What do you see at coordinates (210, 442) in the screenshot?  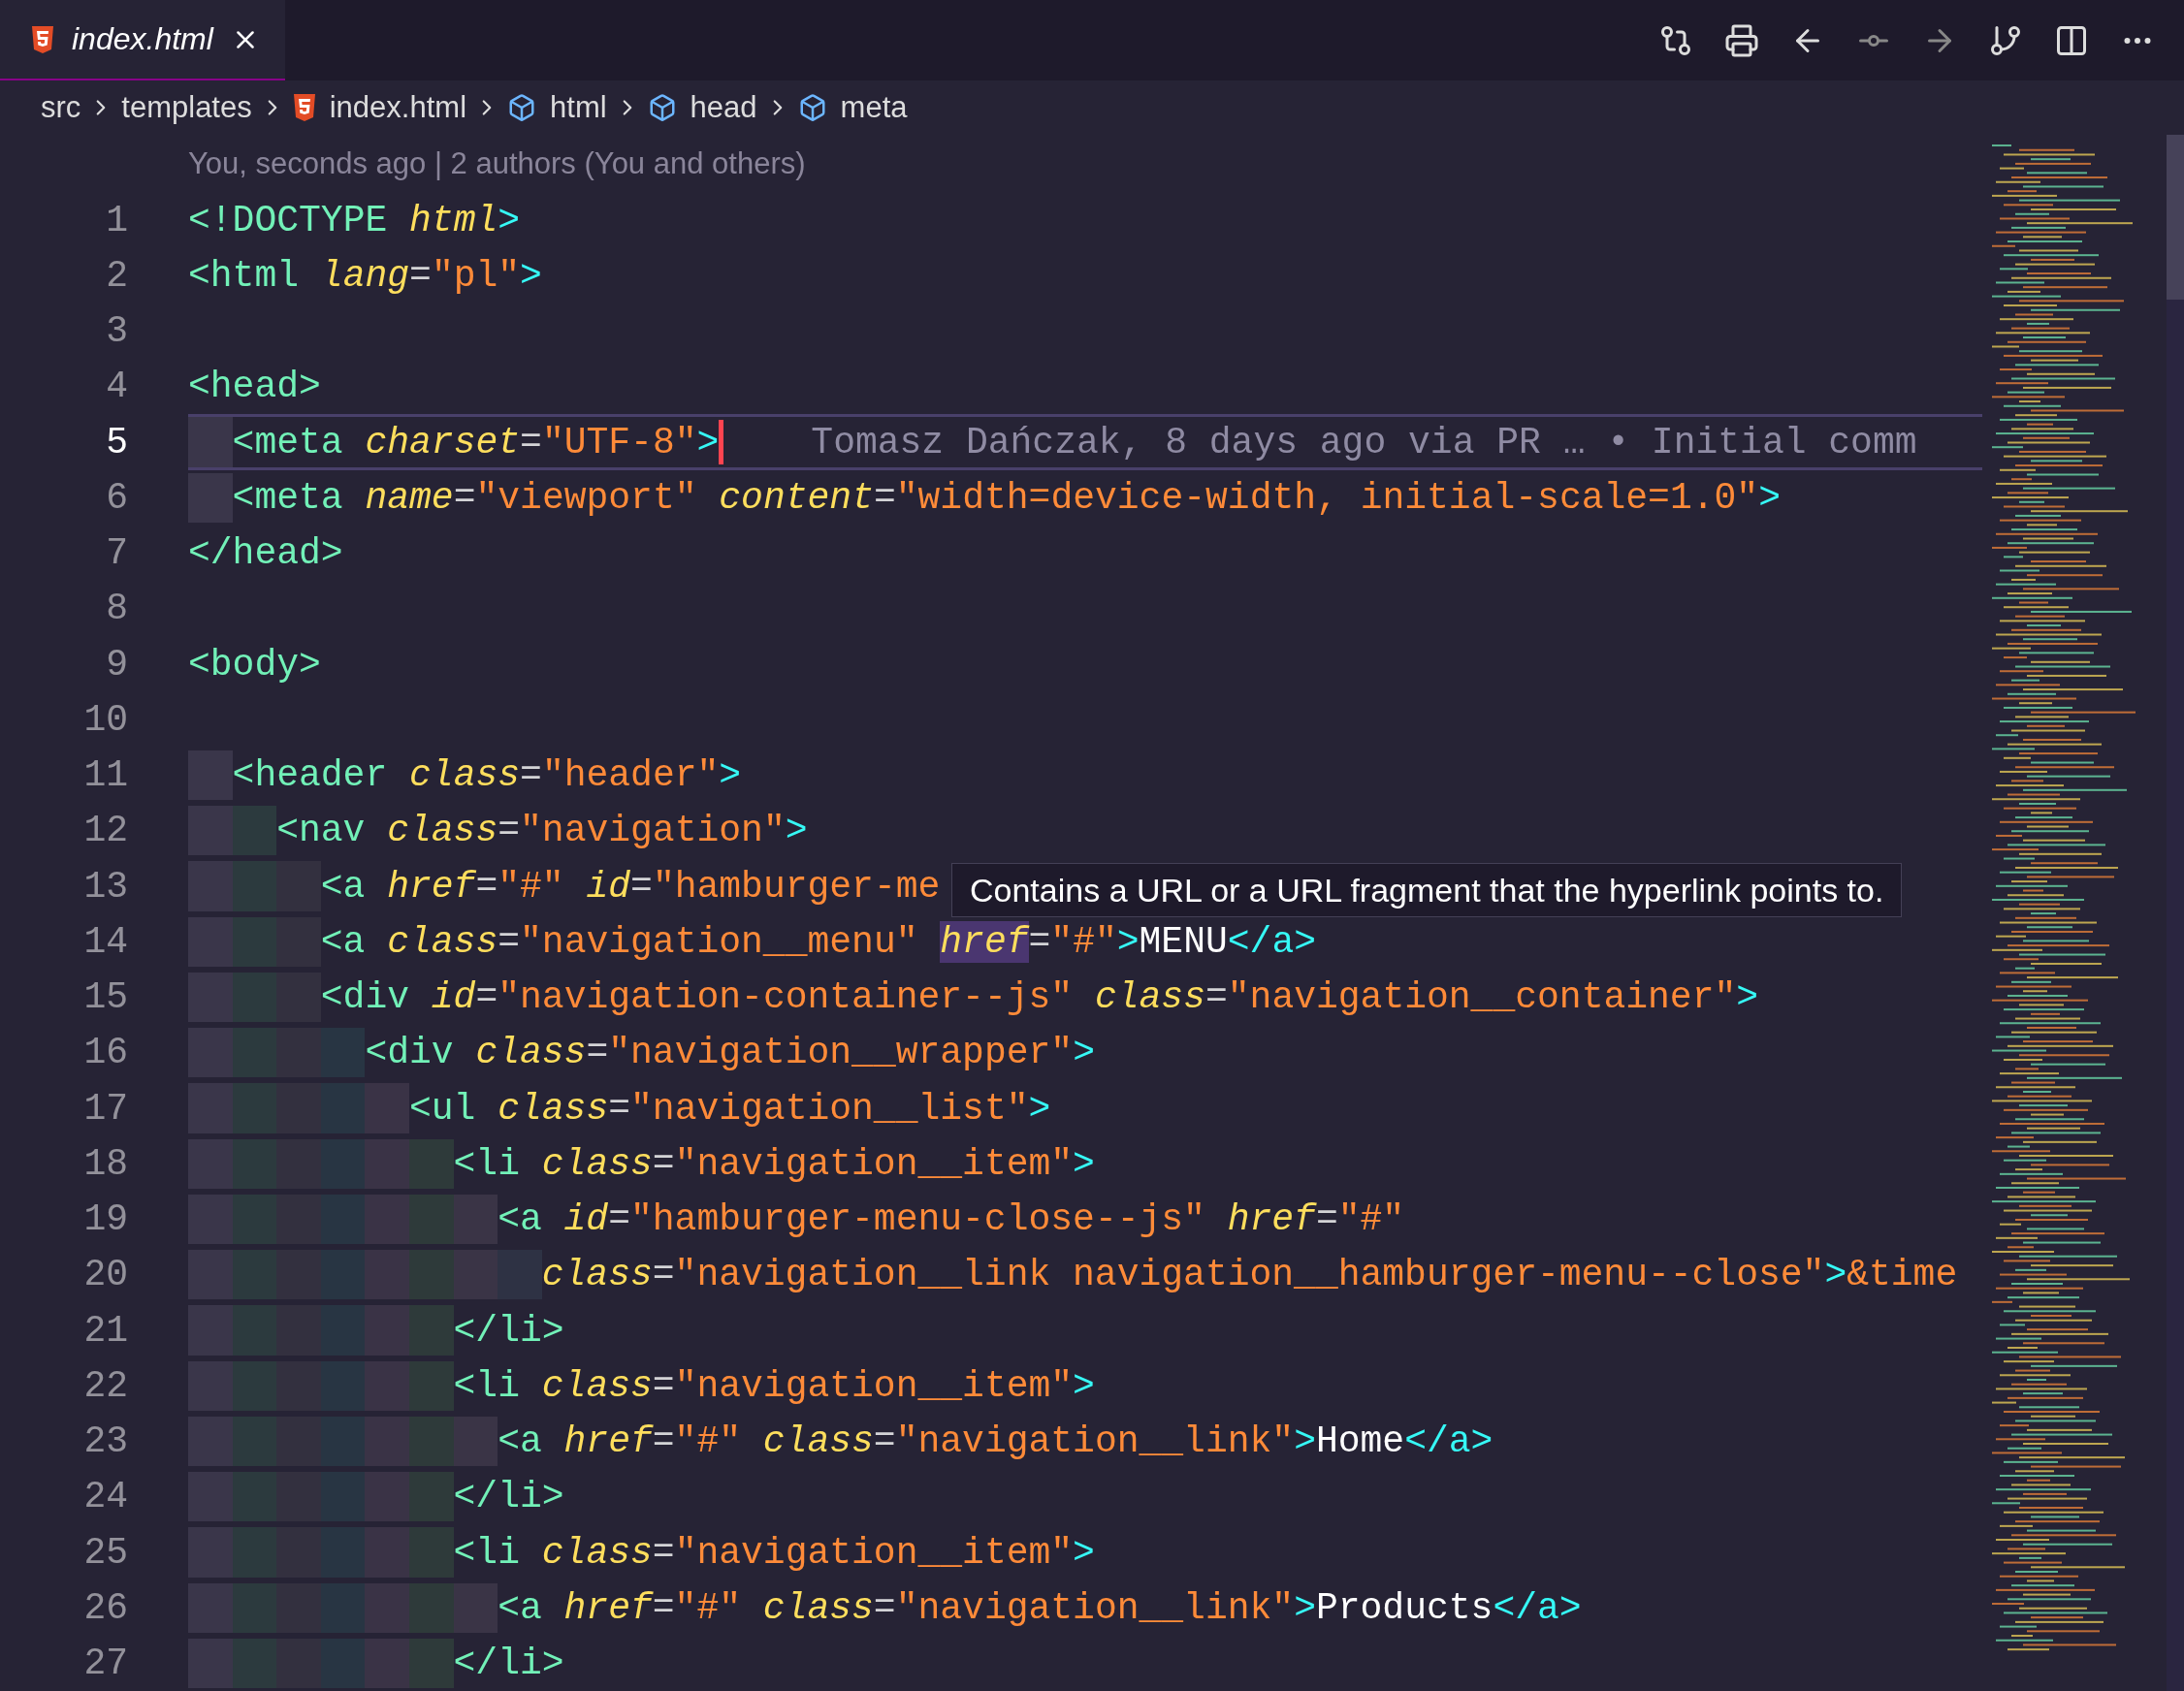 I see `indent-guide` at bounding box center [210, 442].